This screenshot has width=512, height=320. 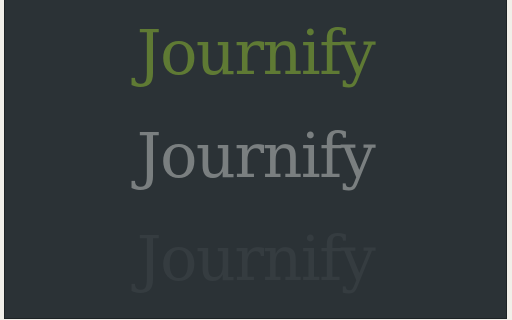 I want to click on logo-wordmark-faded: Journify, so click(x=256, y=258).